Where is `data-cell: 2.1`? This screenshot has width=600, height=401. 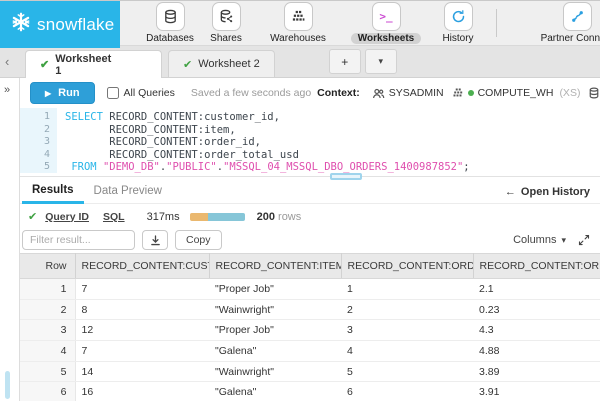 data-cell: 2.1 is located at coordinates (536, 289).